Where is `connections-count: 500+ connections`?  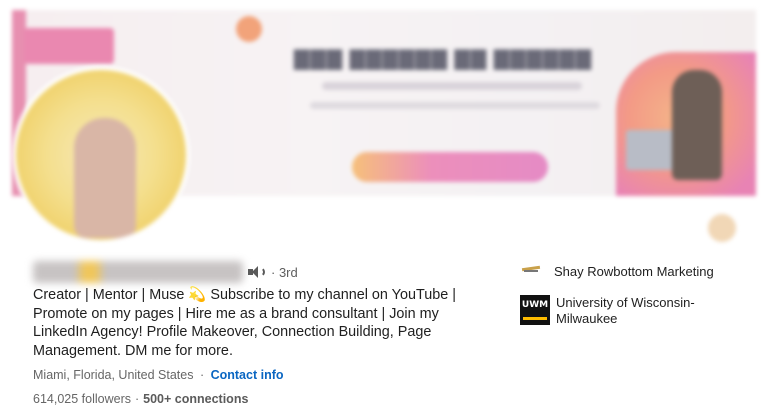
connections-count: 500+ connections is located at coordinates (195, 399).